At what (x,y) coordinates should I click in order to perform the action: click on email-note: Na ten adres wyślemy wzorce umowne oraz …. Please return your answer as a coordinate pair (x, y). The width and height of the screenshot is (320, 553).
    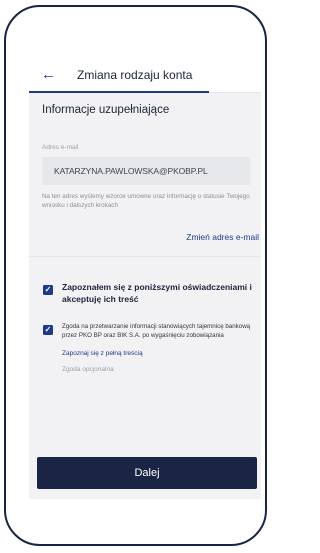
    Looking at the image, I should click on (146, 201).